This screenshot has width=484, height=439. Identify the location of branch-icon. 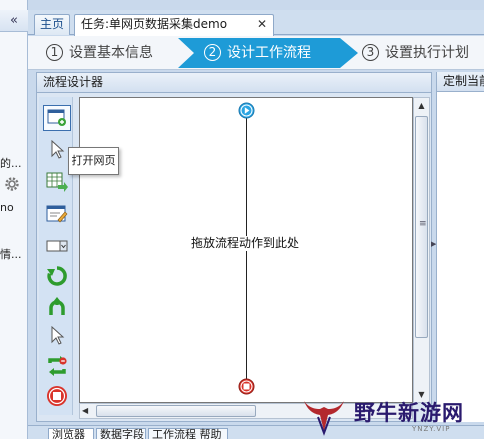
(57, 306).